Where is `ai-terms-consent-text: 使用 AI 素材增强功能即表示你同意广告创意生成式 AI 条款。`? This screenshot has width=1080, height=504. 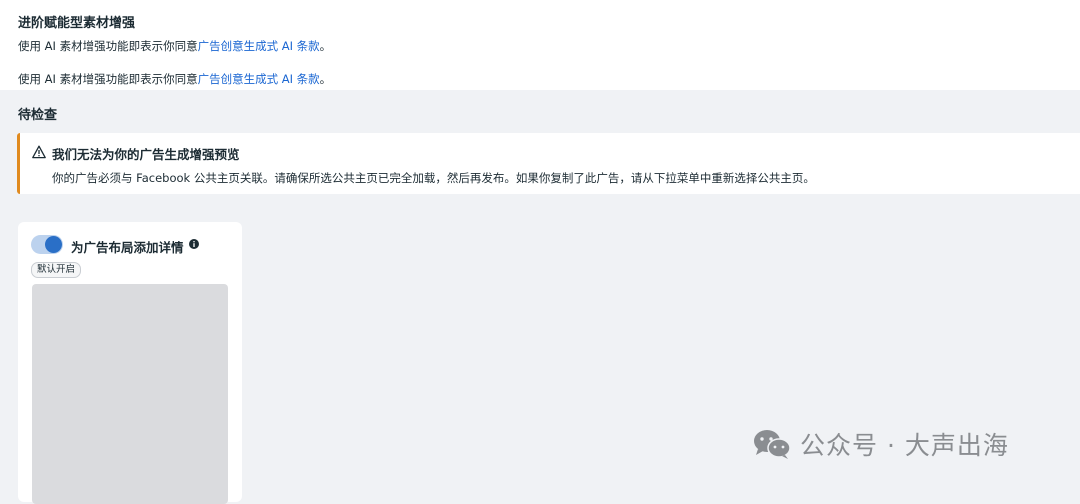
ai-terms-consent-text: 使用 AI 素材增强功能即表示你同意广告创意生成式 AI 条款。 is located at coordinates (174, 46).